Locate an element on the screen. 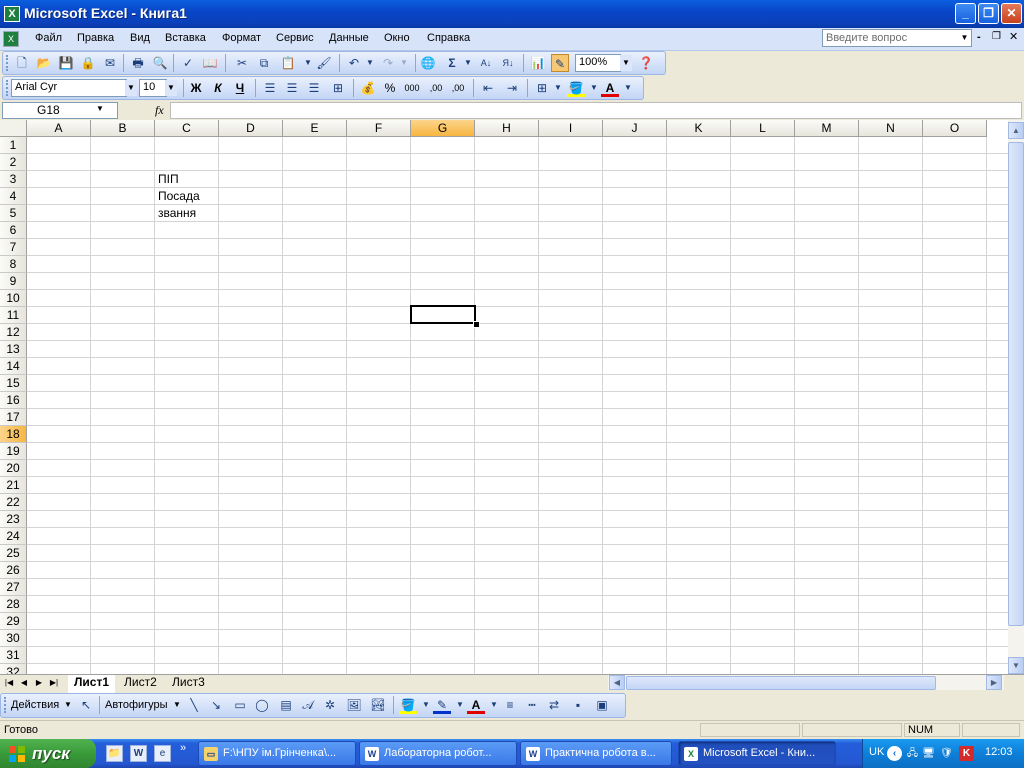 The height and width of the screenshot is (768, 1024). row-header-3: 3 is located at coordinates (13, 179).